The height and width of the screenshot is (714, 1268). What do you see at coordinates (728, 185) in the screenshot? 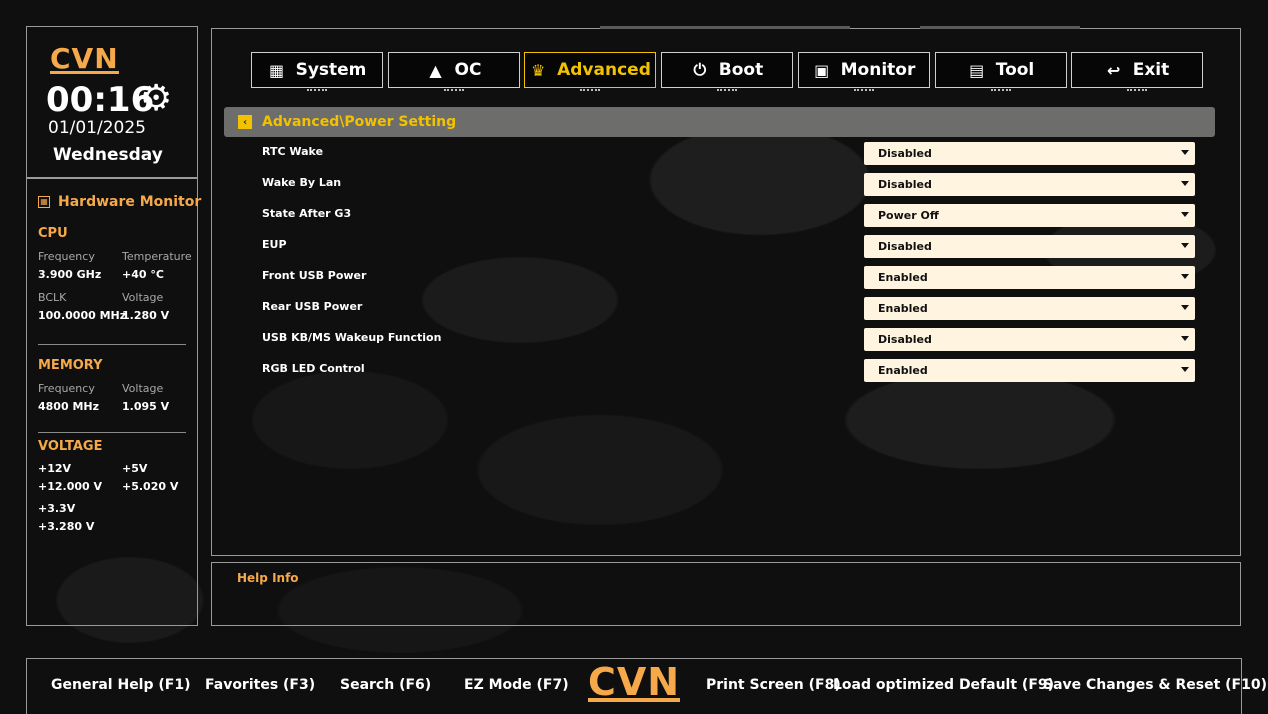
I see `setting-row-wake-by-lan: Wake By Lan Disabled` at bounding box center [728, 185].